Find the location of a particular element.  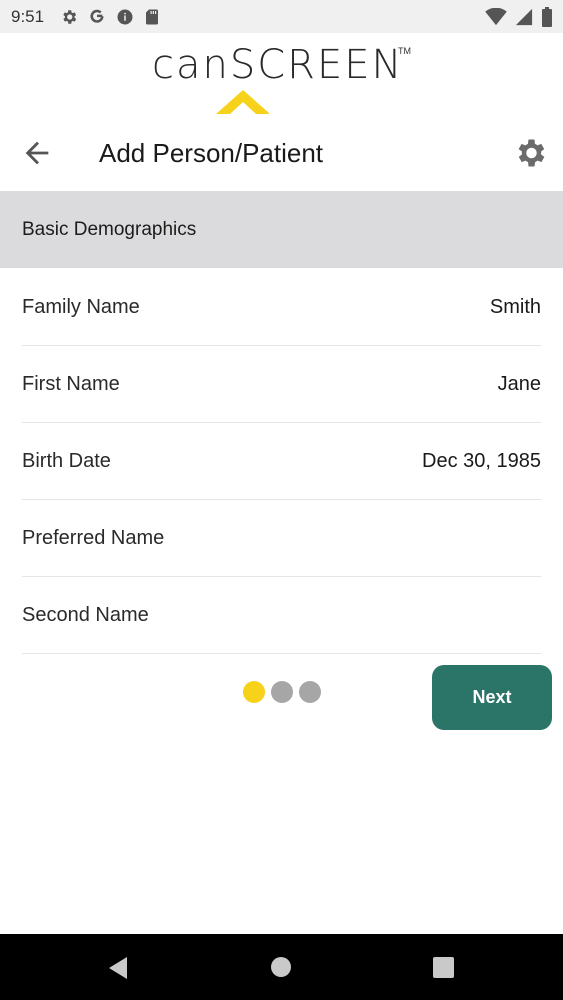

gear-icon is located at coordinates (531, 153).